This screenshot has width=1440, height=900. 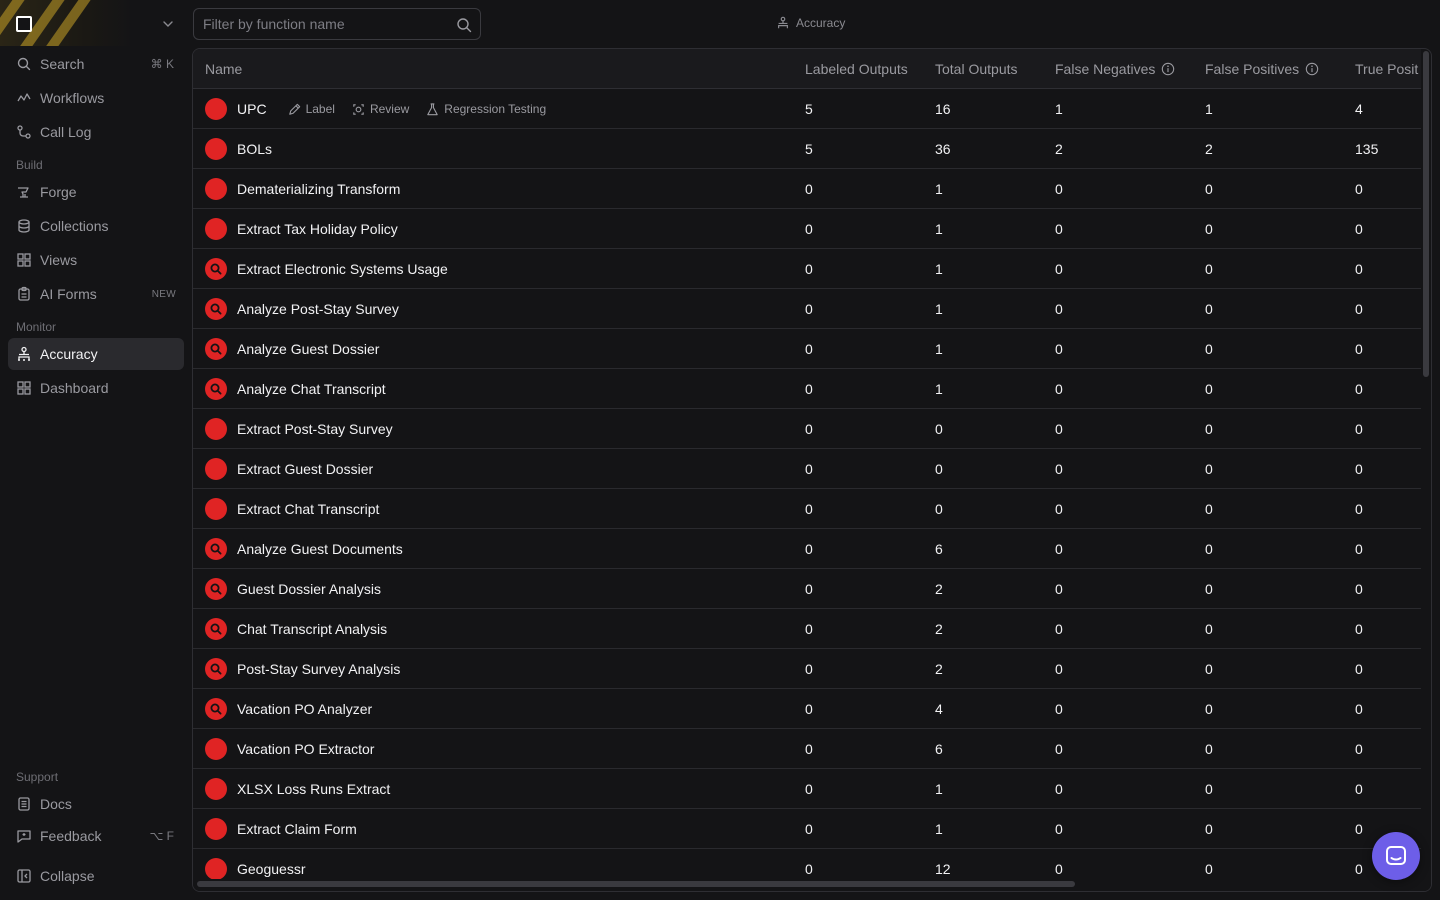 I want to click on horizontal-scrollbar, so click(x=636, y=884).